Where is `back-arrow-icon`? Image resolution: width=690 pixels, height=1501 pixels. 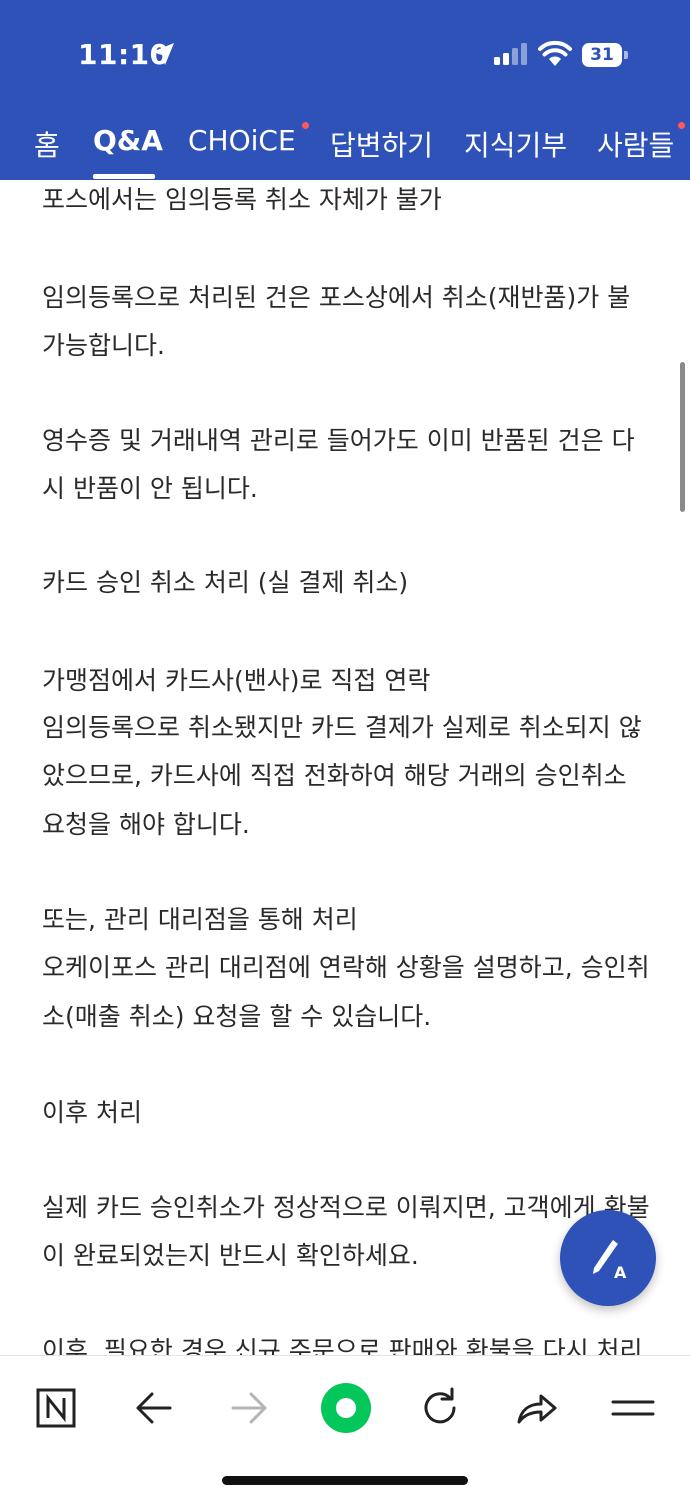 back-arrow-icon is located at coordinates (154, 1408).